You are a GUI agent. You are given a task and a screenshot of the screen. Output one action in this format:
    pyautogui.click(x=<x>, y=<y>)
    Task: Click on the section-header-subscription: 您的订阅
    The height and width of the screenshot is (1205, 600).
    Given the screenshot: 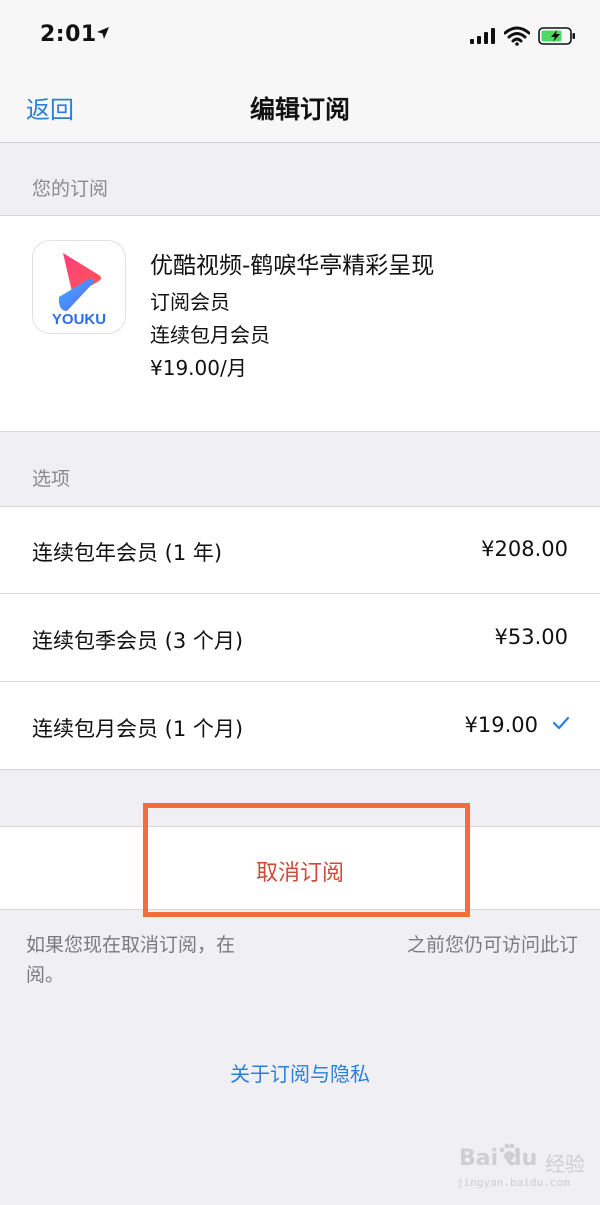 What is the action you would take?
    pyautogui.click(x=70, y=189)
    